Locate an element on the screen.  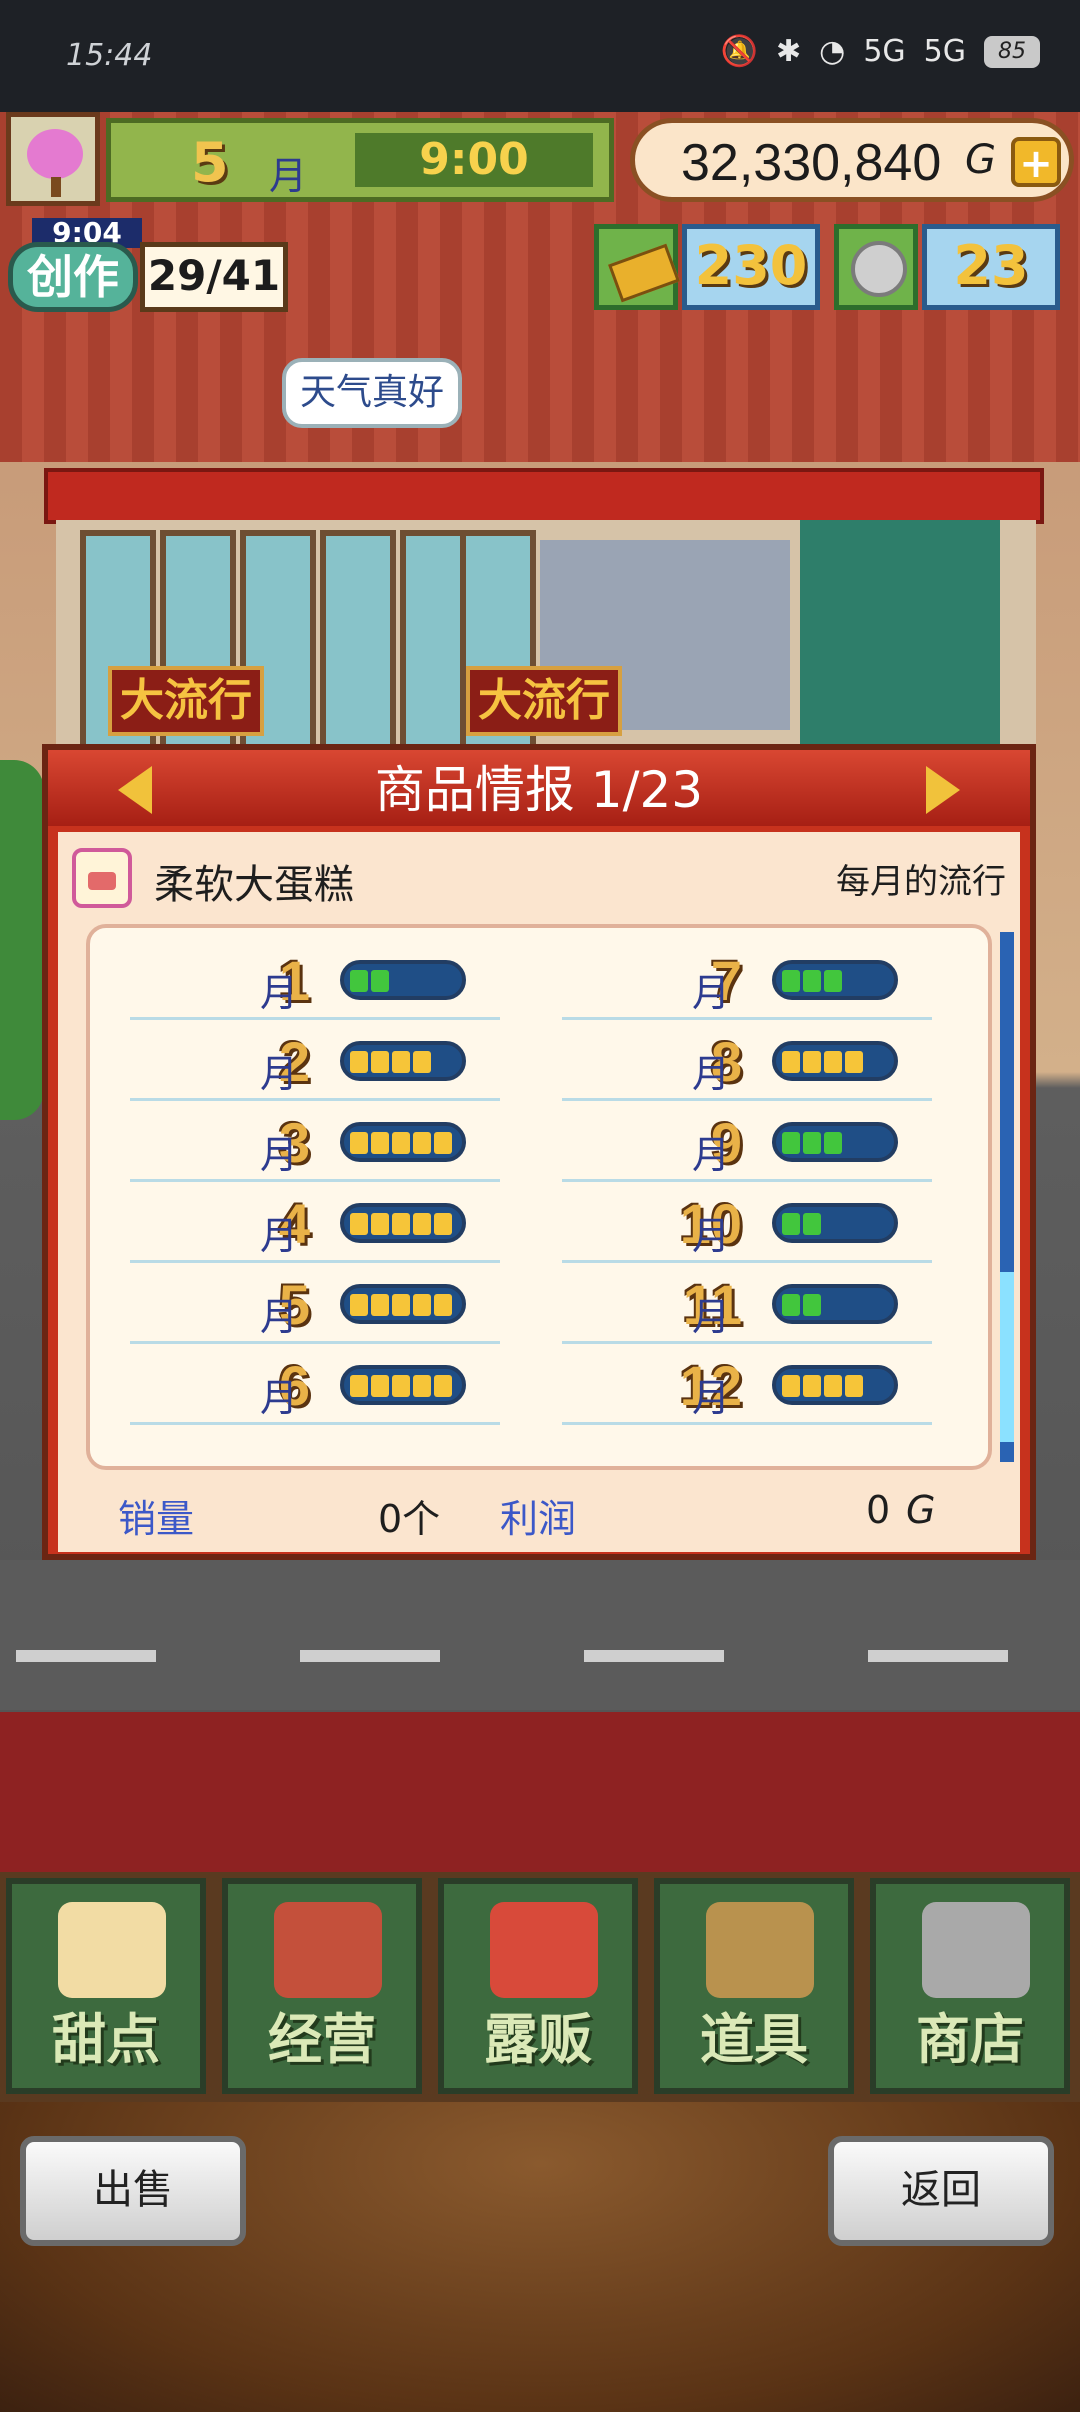
status-icons: 🔕 ✱ ◔ 5G 5G 85 is located at coordinates (880, 51).